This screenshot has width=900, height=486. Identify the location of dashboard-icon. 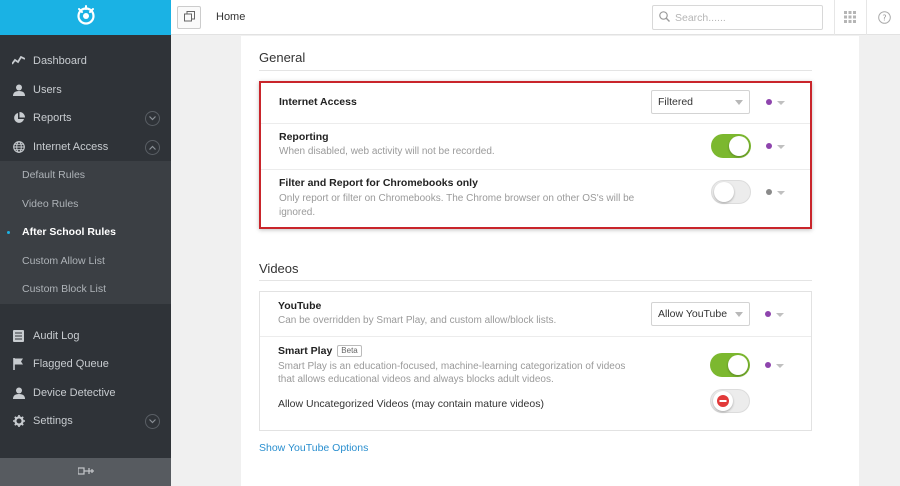
(18, 61).